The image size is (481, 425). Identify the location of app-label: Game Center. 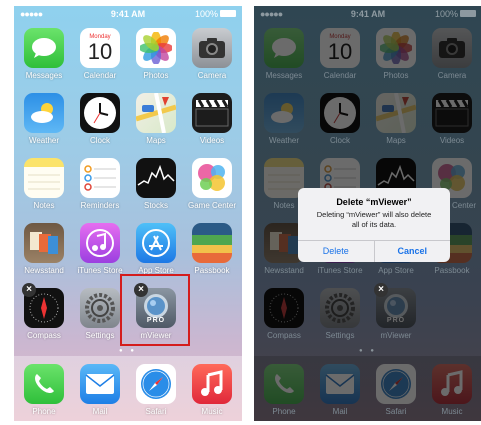
(212, 205).